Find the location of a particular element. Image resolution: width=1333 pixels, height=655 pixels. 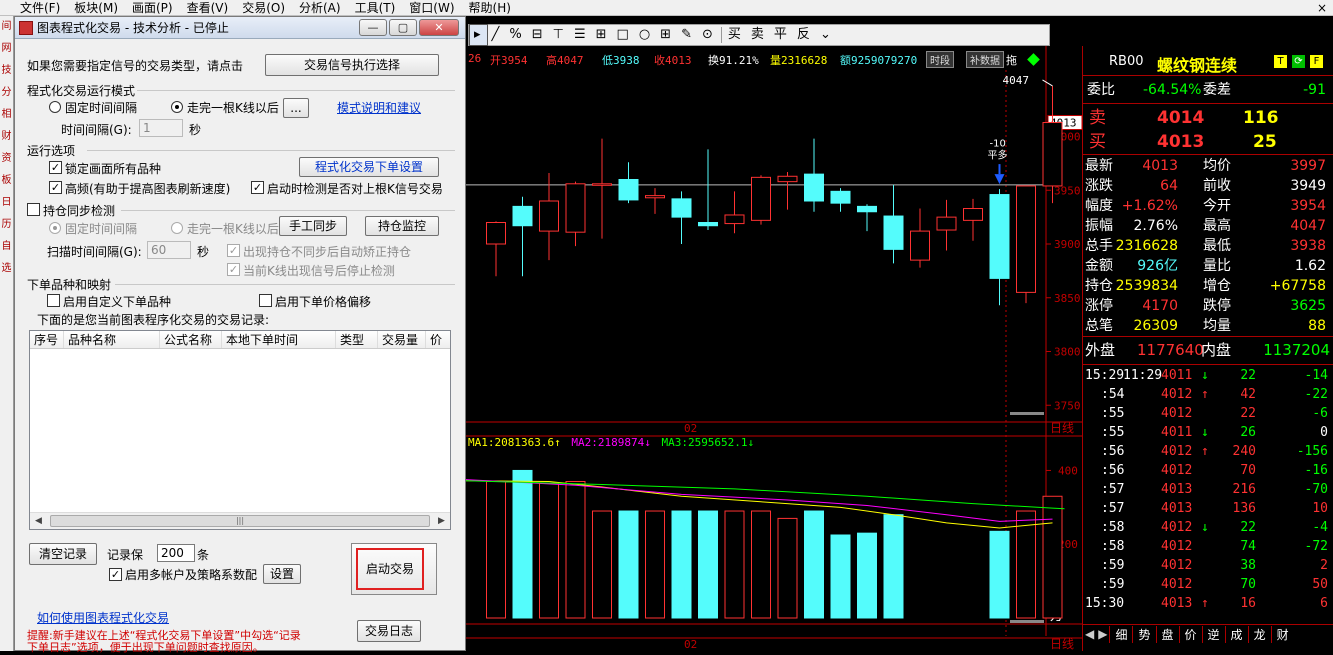

text-tool-icon: ✎ is located at coordinates (687, 35).